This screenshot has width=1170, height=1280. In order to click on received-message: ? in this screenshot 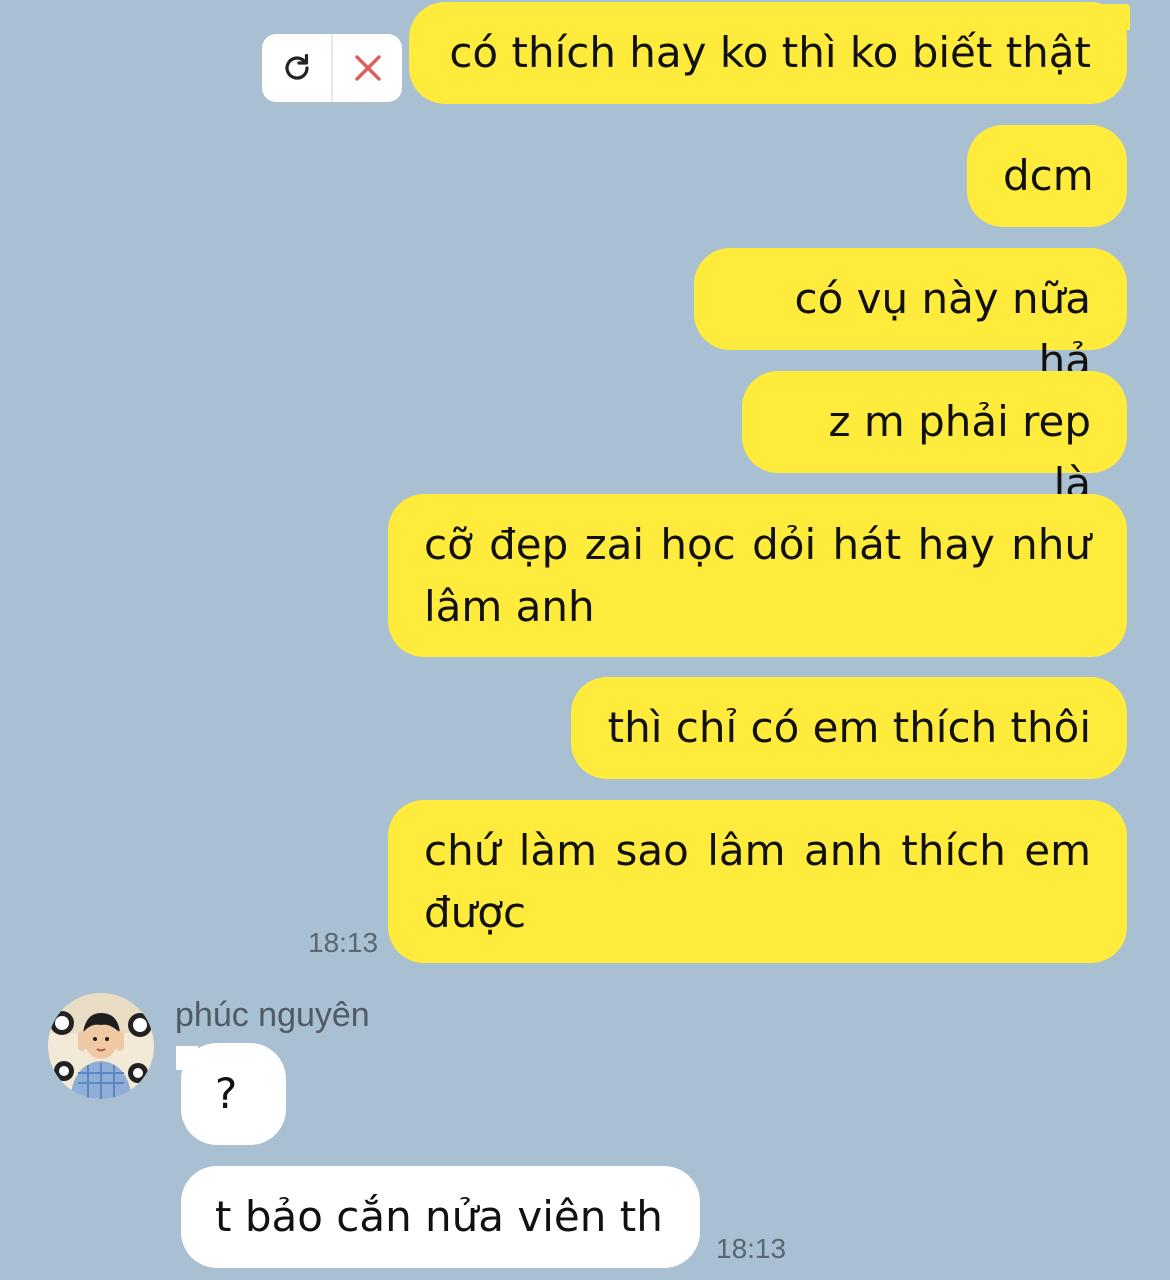, I will do `click(233, 1094)`.